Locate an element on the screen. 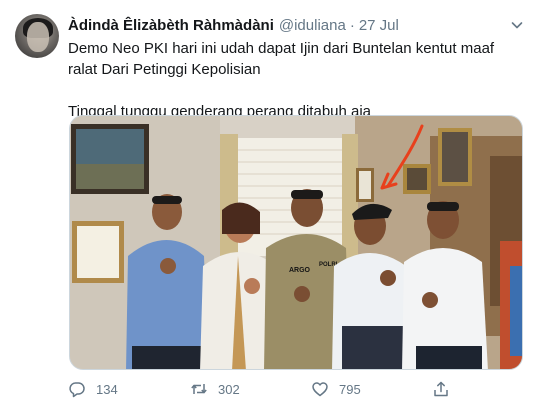 The width and height of the screenshot is (533, 415). share-icon is located at coordinates (441, 389).